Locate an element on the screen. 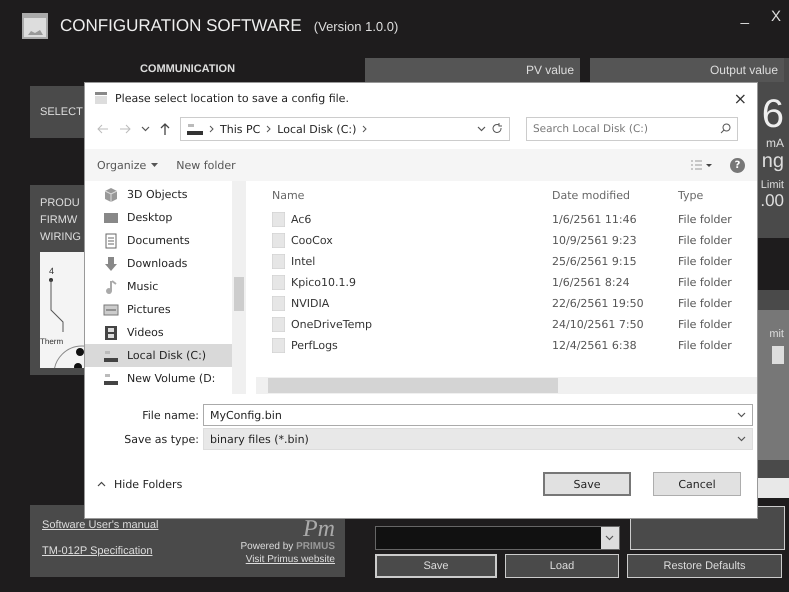 This screenshot has width=789, height=592. refresh-icon is located at coordinates (497, 129).